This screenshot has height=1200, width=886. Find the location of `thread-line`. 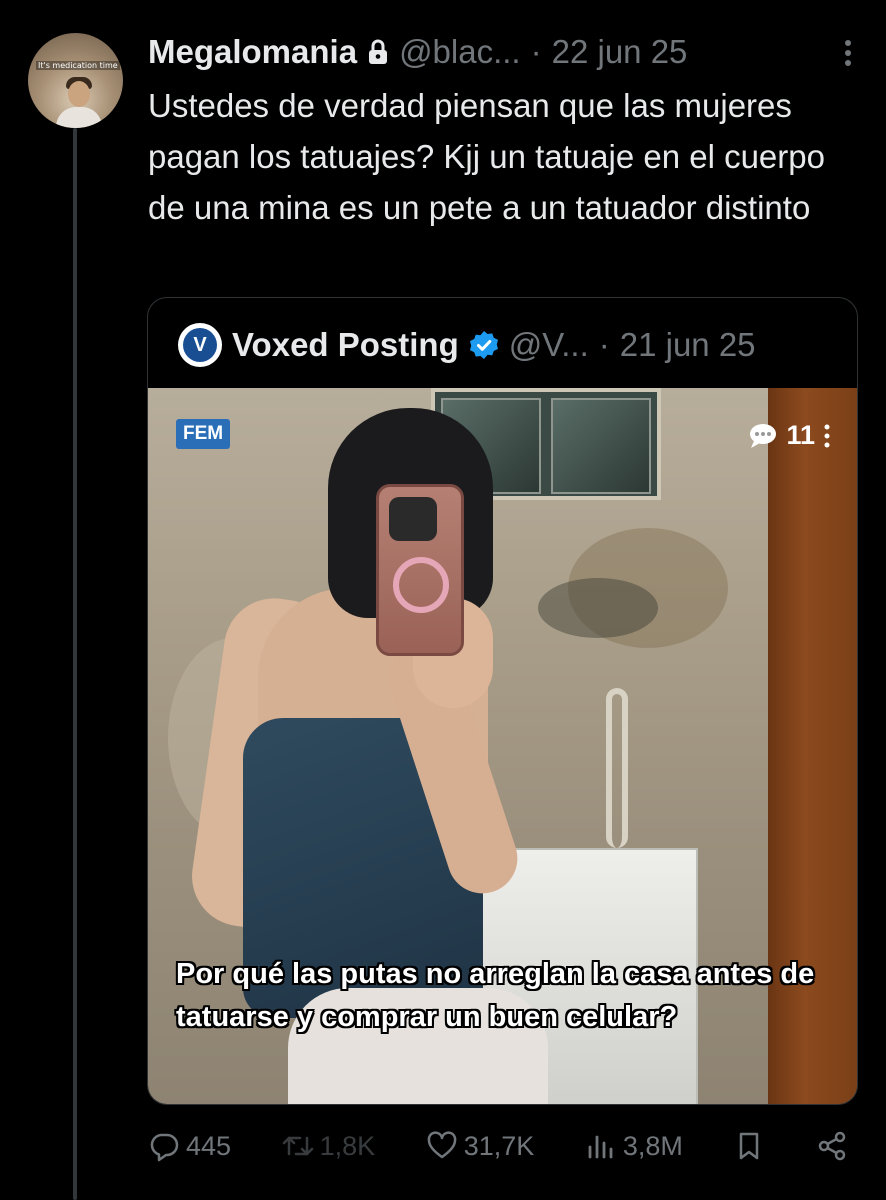

thread-line is located at coordinates (75, 664).